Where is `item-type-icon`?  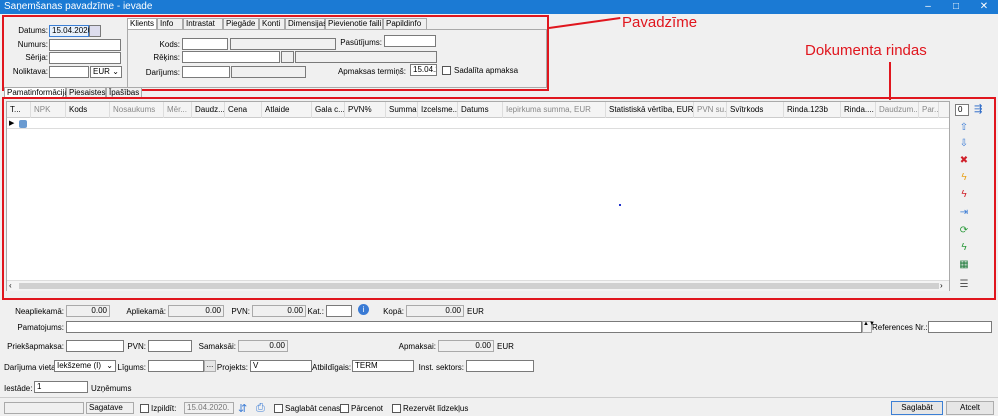
item-type-icon is located at coordinates (23, 124).